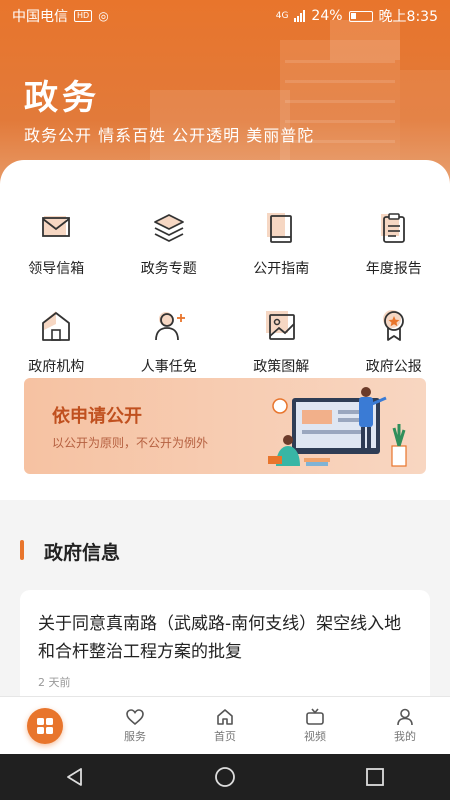  Describe the element at coordinates (54, 682) in the screenshot. I see `news-time: 2 天前` at that location.